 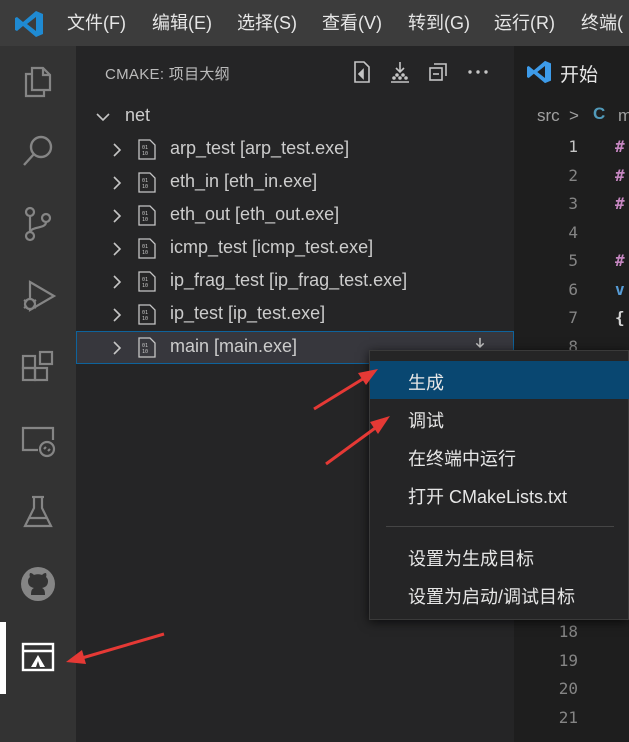 What do you see at coordinates (103, 117) in the screenshot?
I see `chevron-down-icon` at bounding box center [103, 117].